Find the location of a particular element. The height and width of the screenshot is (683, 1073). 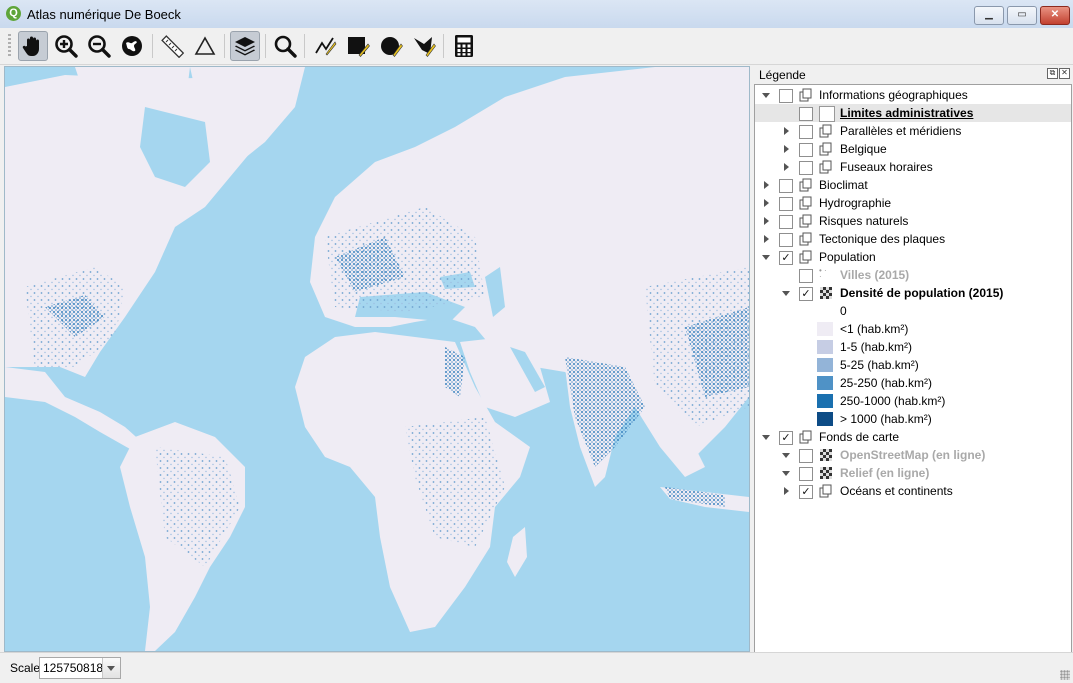

draw-polygon-button is located at coordinates (358, 46).